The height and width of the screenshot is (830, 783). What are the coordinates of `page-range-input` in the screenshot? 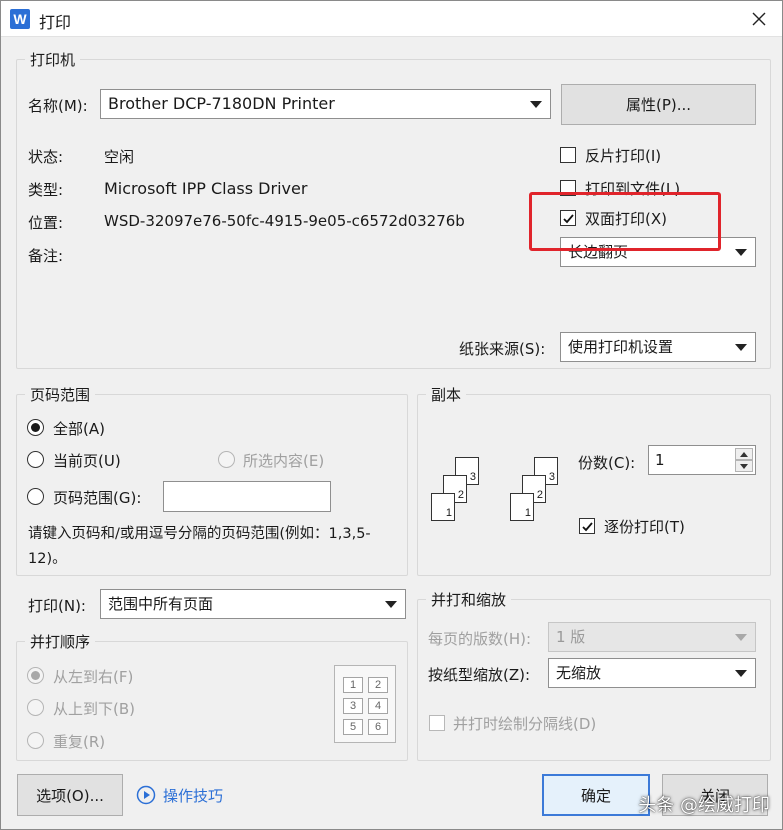 It's located at (247, 496).